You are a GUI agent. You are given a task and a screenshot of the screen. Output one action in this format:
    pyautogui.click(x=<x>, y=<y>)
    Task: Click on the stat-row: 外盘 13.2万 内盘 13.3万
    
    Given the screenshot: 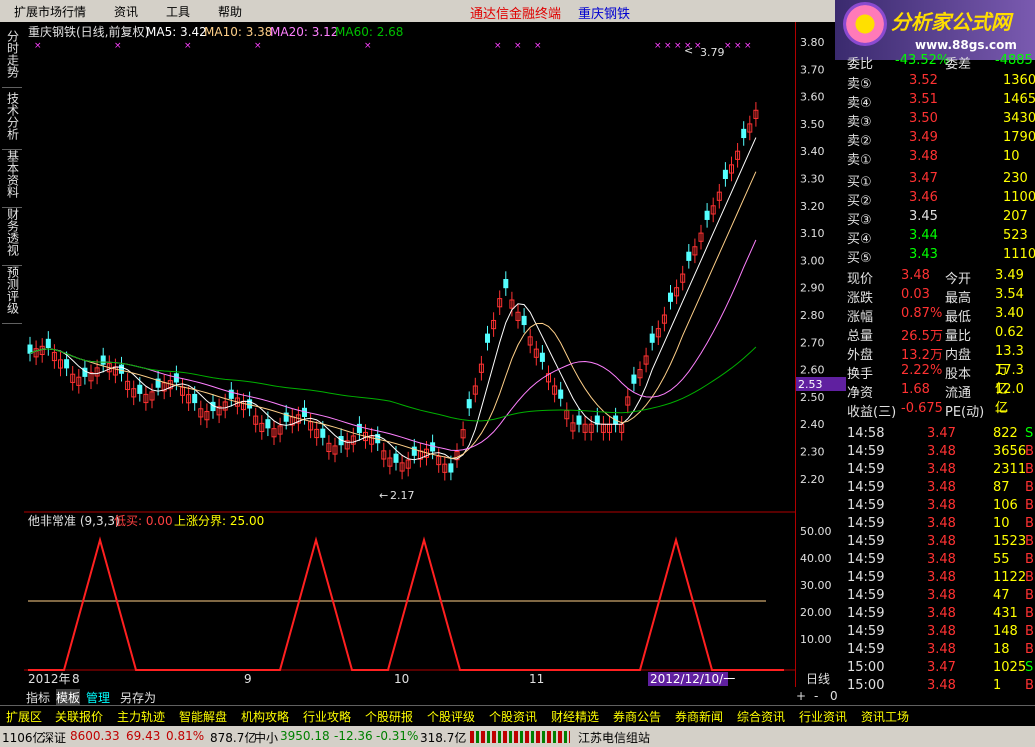 What is the action you would take?
    pyautogui.click(x=940, y=360)
    